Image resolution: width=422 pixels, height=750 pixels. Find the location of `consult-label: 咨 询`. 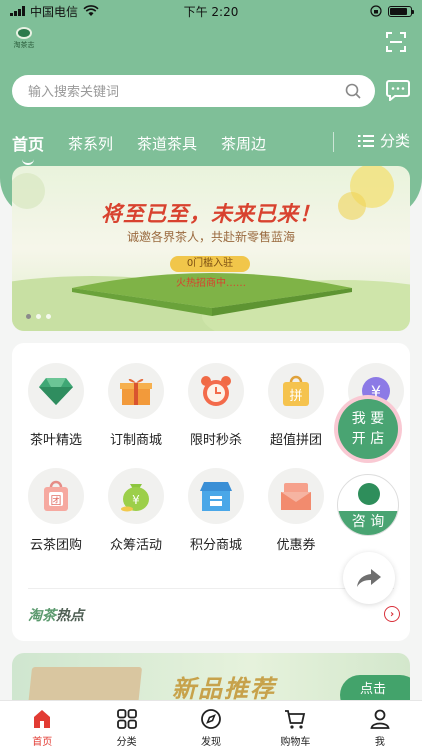

consult-label: 咨 询 is located at coordinates (368, 523).